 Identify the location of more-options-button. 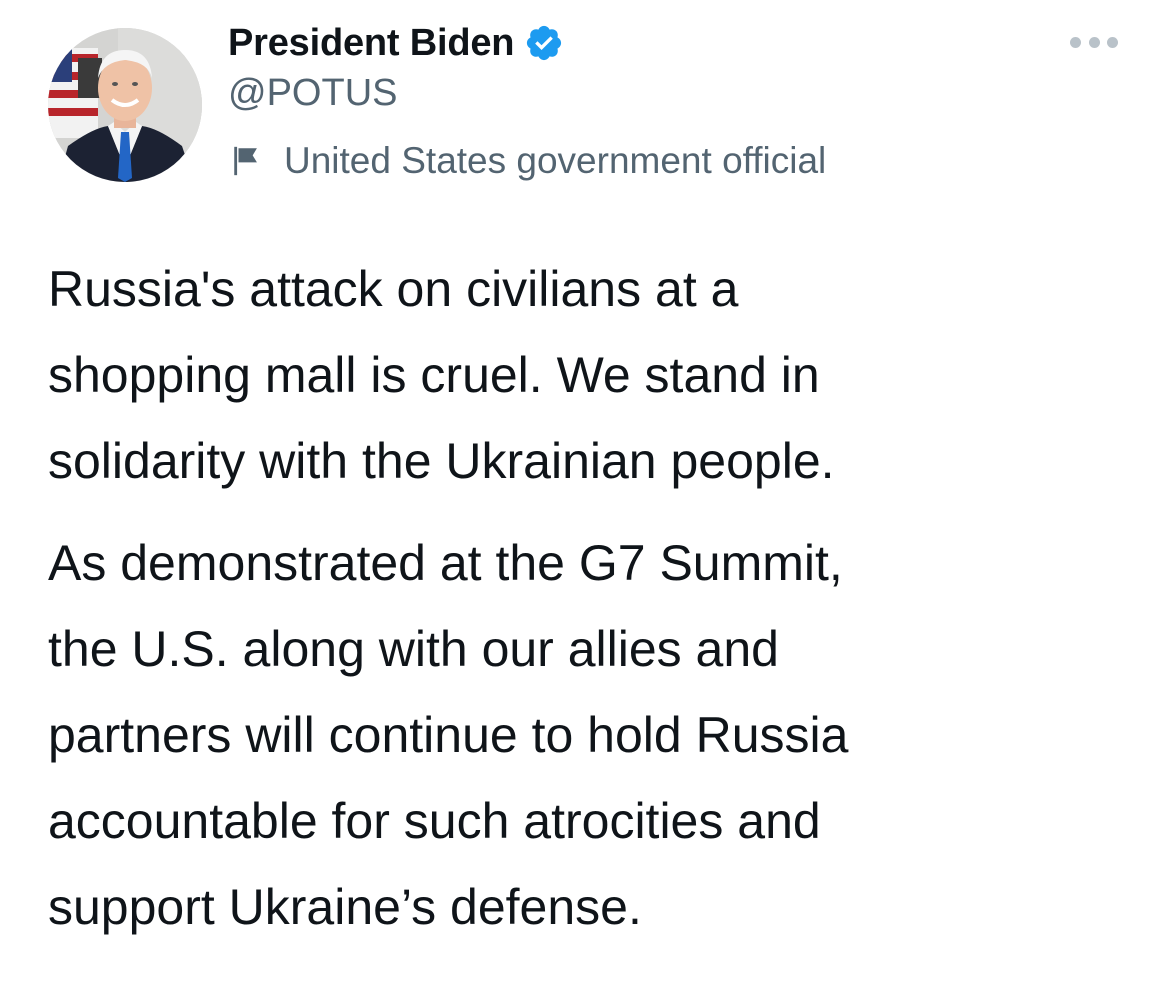
(1094, 42).